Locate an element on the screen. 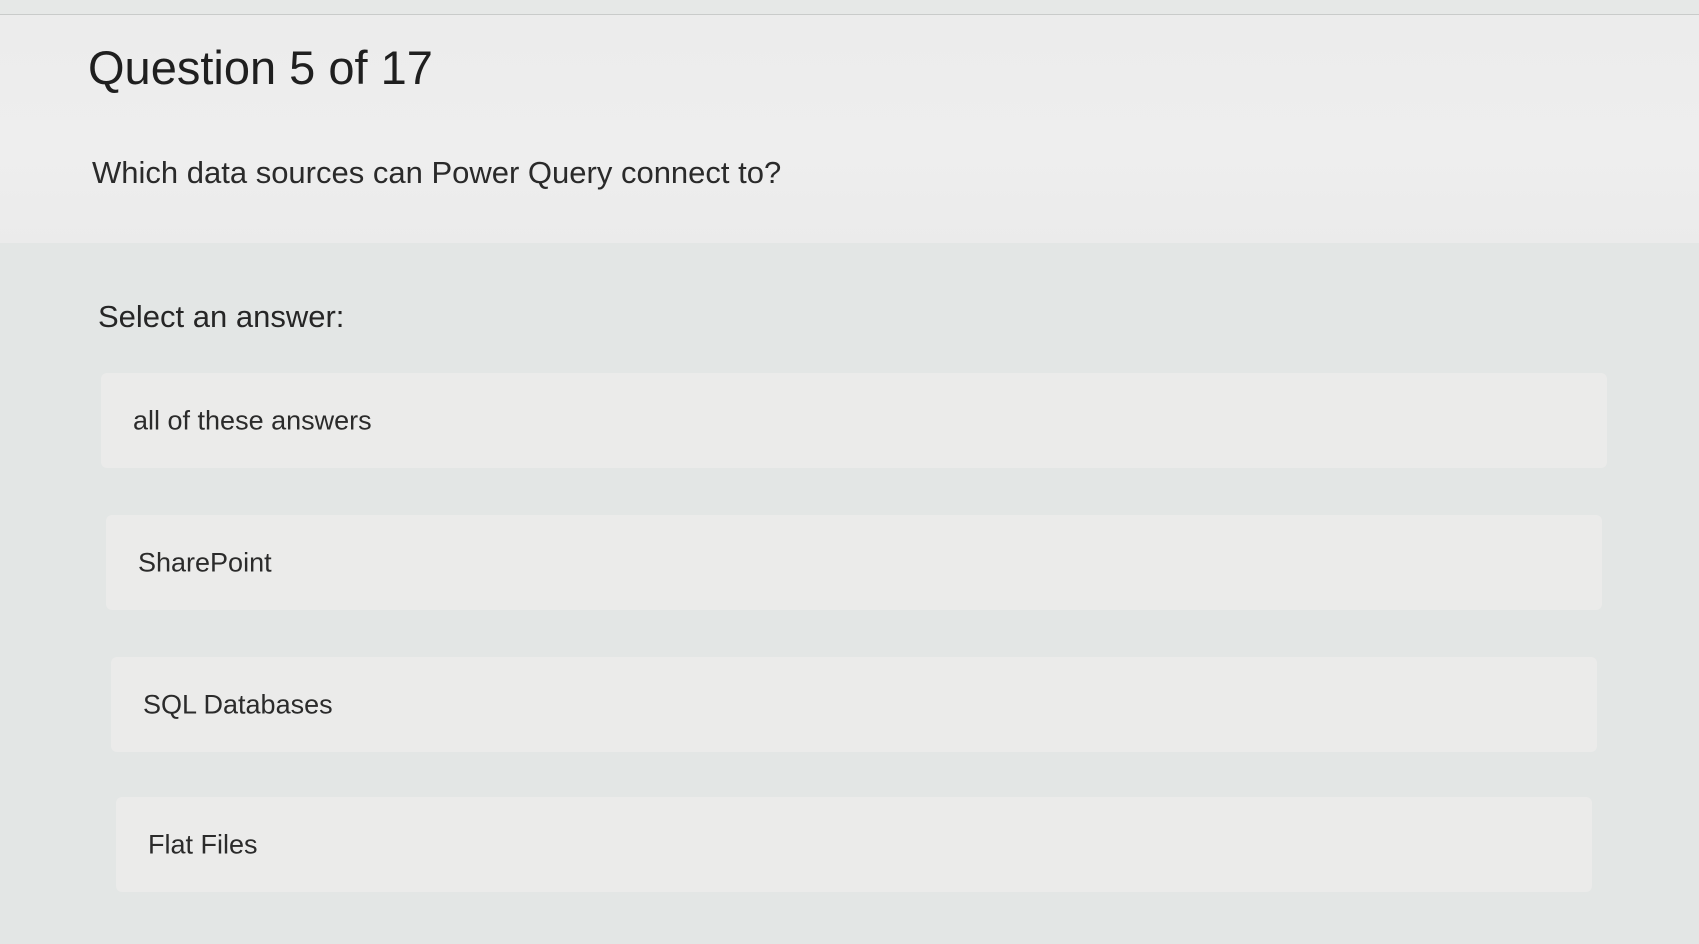  answer-option-label: SharePoint is located at coordinates (205, 562).